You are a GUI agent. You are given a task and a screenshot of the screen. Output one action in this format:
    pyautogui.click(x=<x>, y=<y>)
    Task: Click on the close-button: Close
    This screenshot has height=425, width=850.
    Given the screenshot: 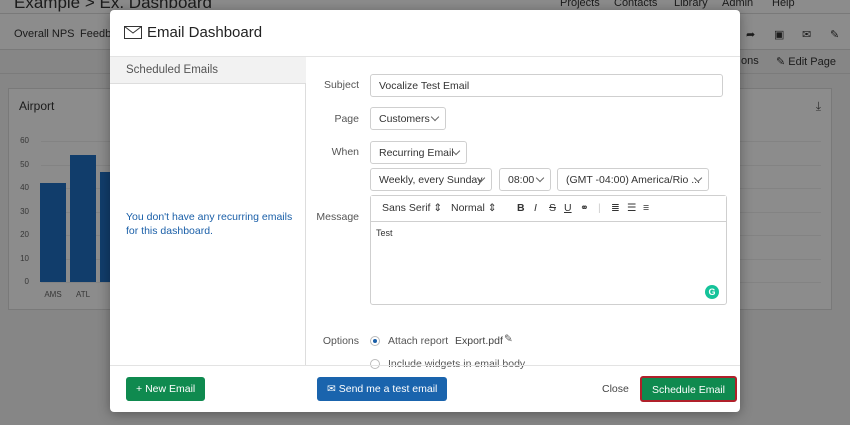 What is the action you would take?
    pyautogui.click(x=615, y=389)
    